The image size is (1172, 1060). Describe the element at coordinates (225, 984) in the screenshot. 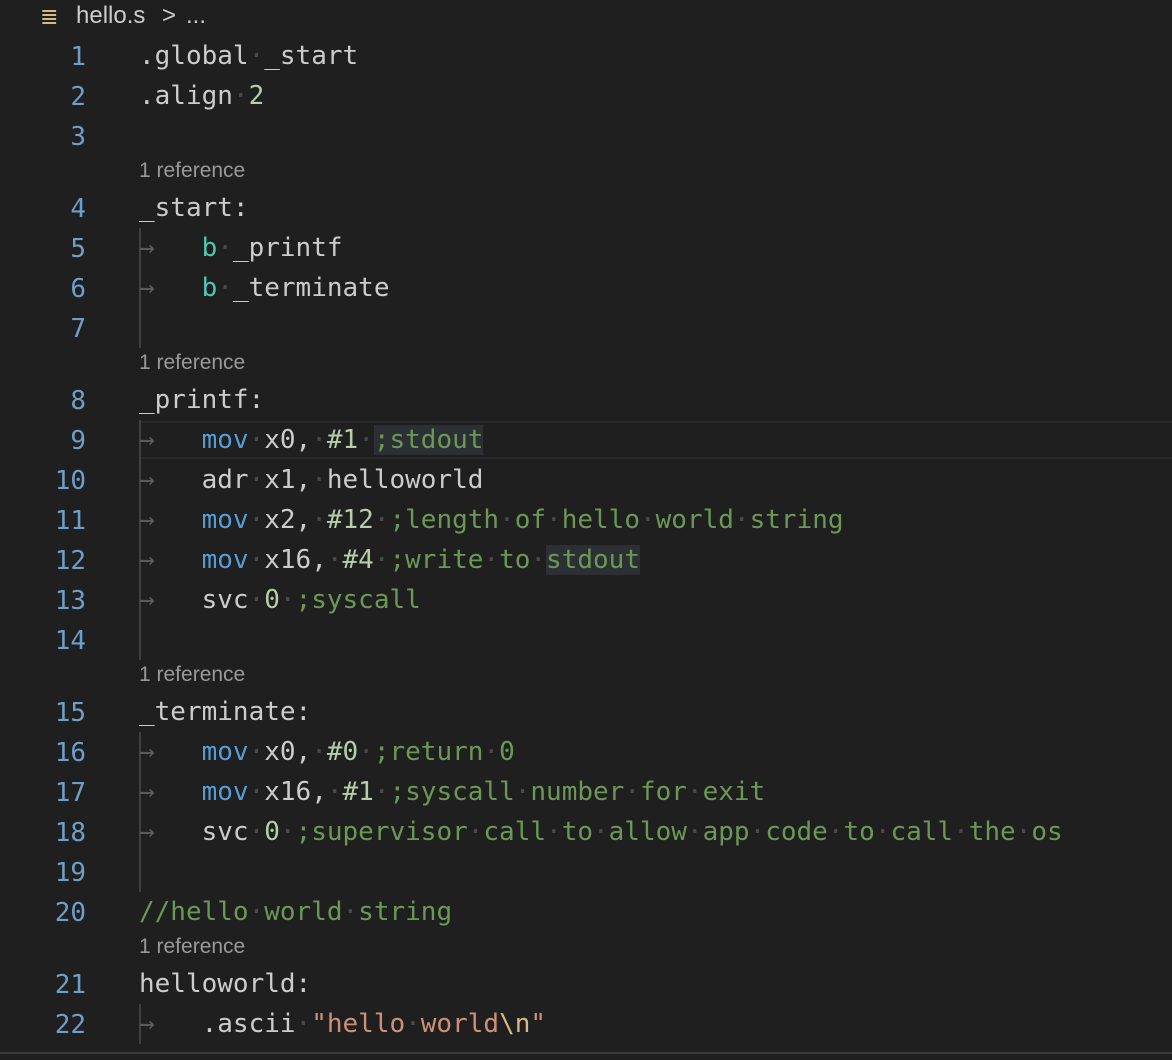

I see `code-line-21: helloworld:` at that location.